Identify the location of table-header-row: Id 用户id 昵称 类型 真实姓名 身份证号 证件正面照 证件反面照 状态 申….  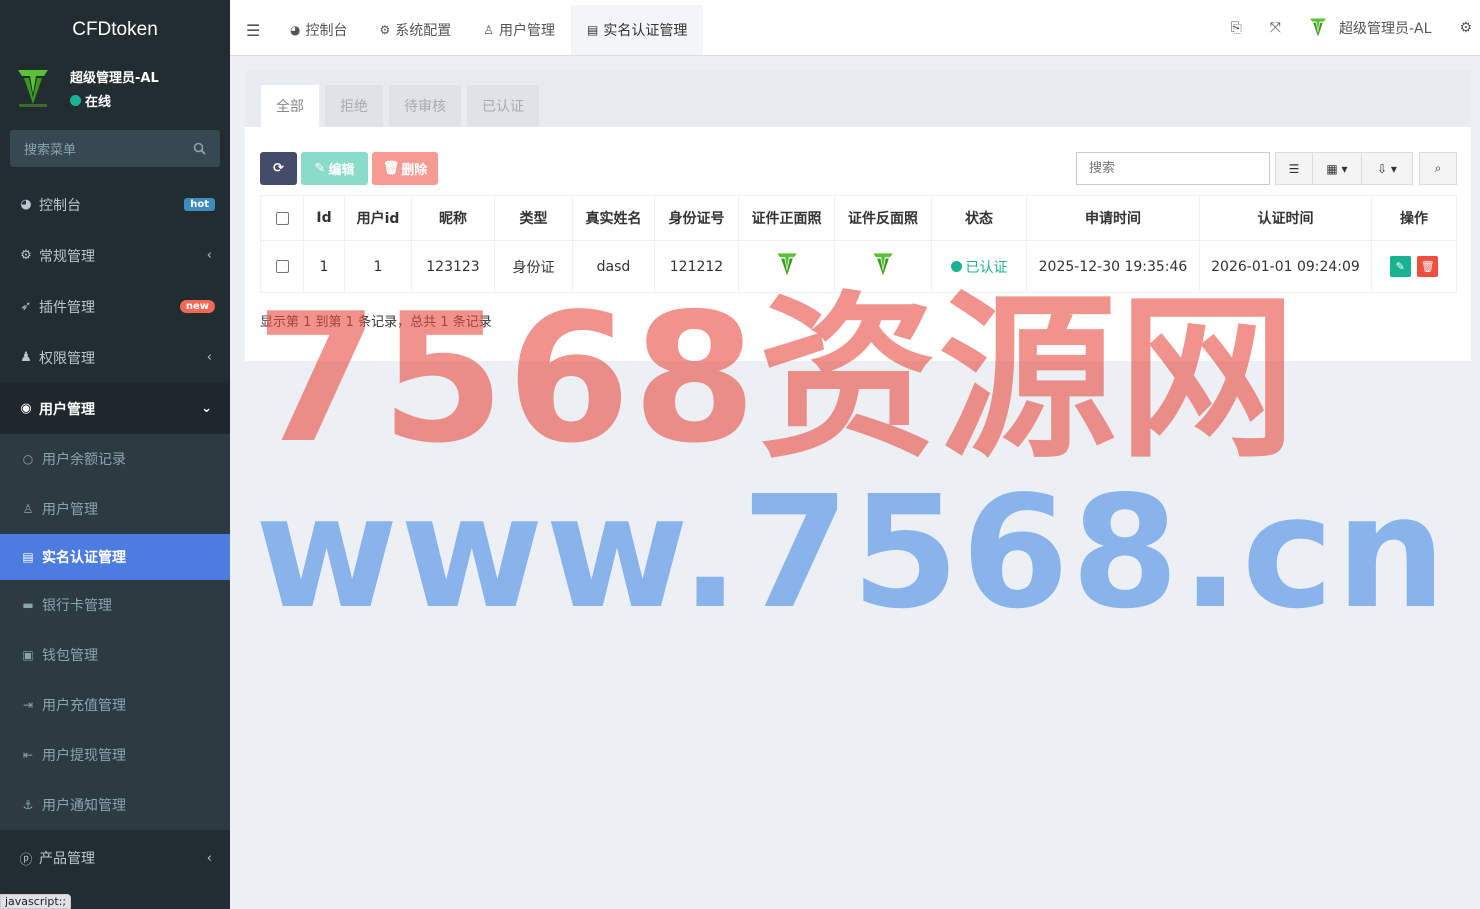
(858, 218).